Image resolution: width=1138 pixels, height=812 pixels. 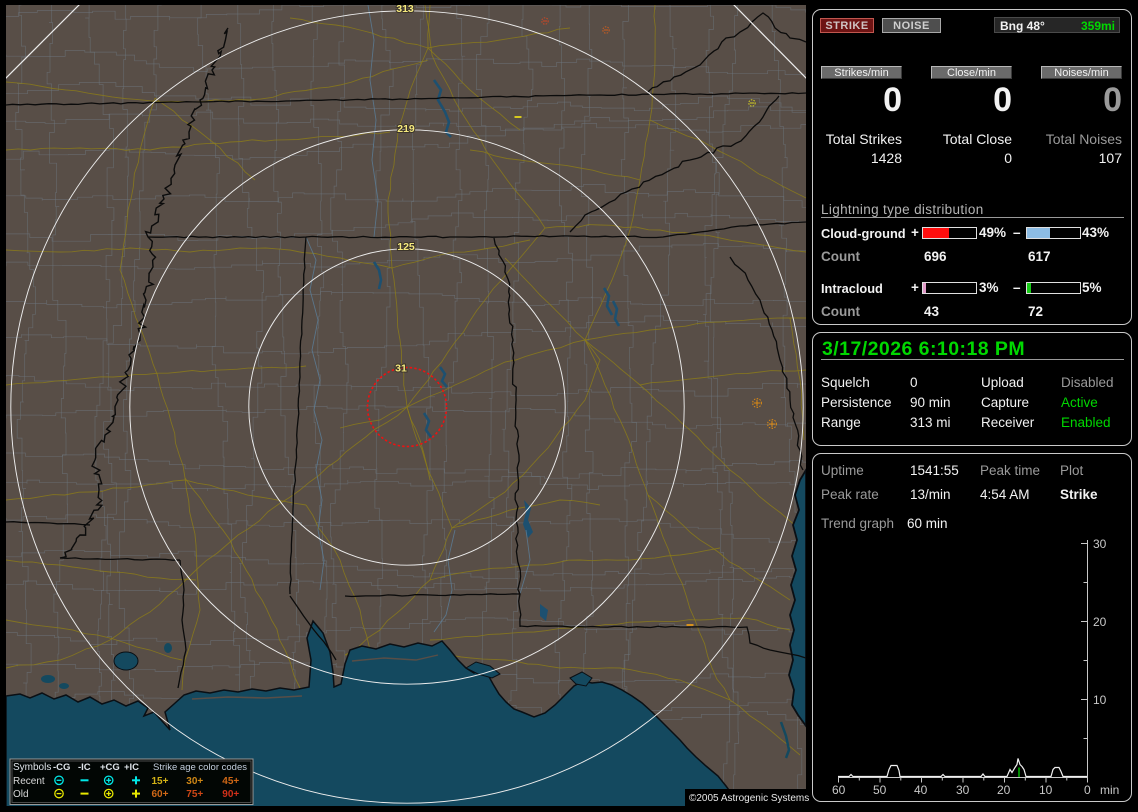 What do you see at coordinates (406, 129) in the screenshot?
I see `svg-text: 219` at bounding box center [406, 129].